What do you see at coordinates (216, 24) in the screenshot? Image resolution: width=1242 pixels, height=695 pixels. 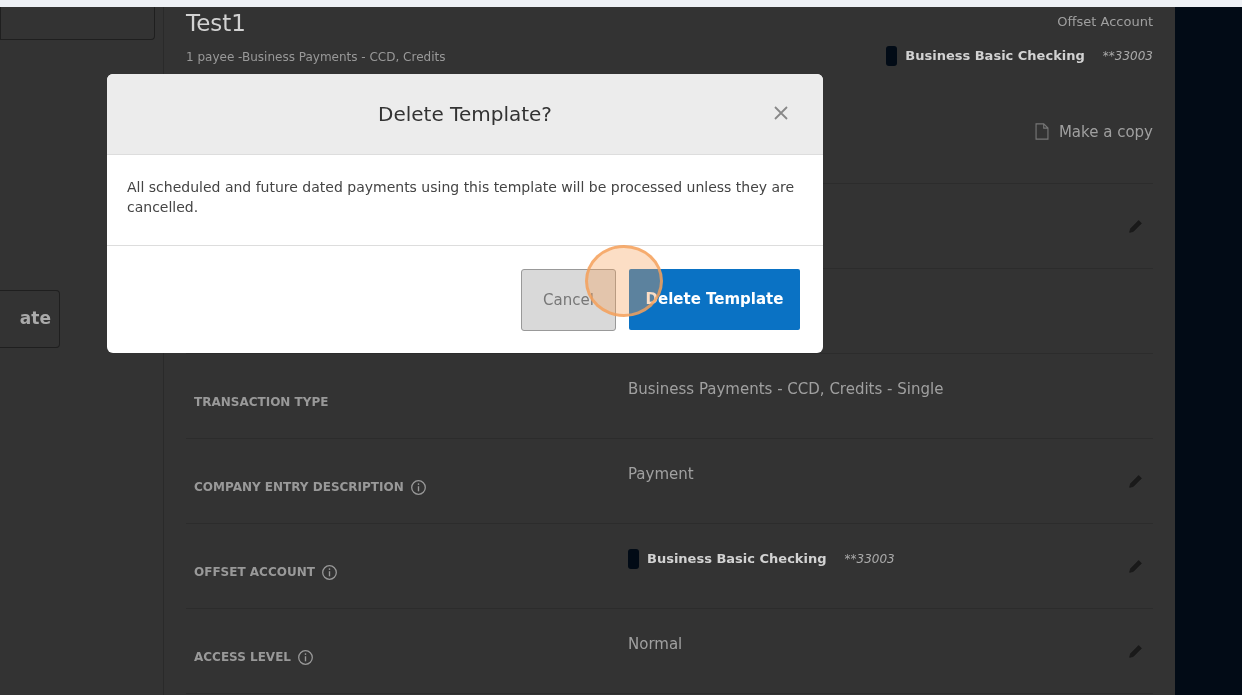 I see `template-title: Test1` at bounding box center [216, 24].